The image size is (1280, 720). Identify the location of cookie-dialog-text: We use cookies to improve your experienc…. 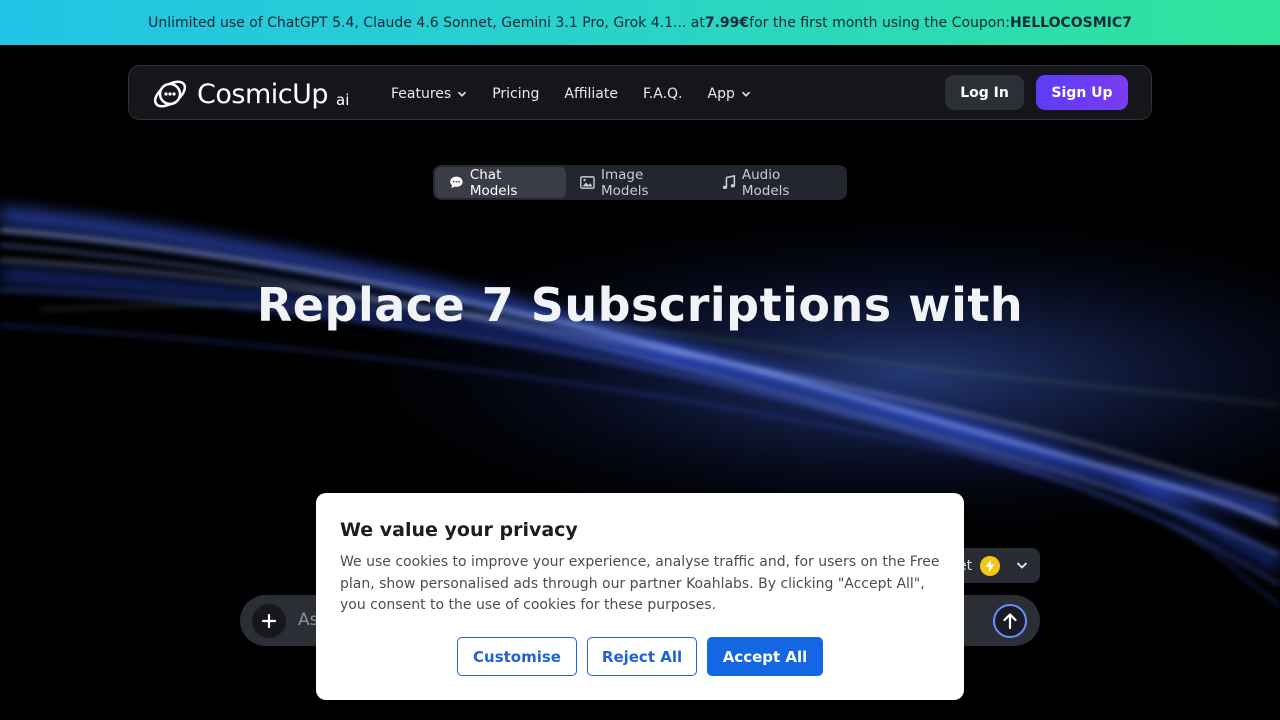
(640, 583).